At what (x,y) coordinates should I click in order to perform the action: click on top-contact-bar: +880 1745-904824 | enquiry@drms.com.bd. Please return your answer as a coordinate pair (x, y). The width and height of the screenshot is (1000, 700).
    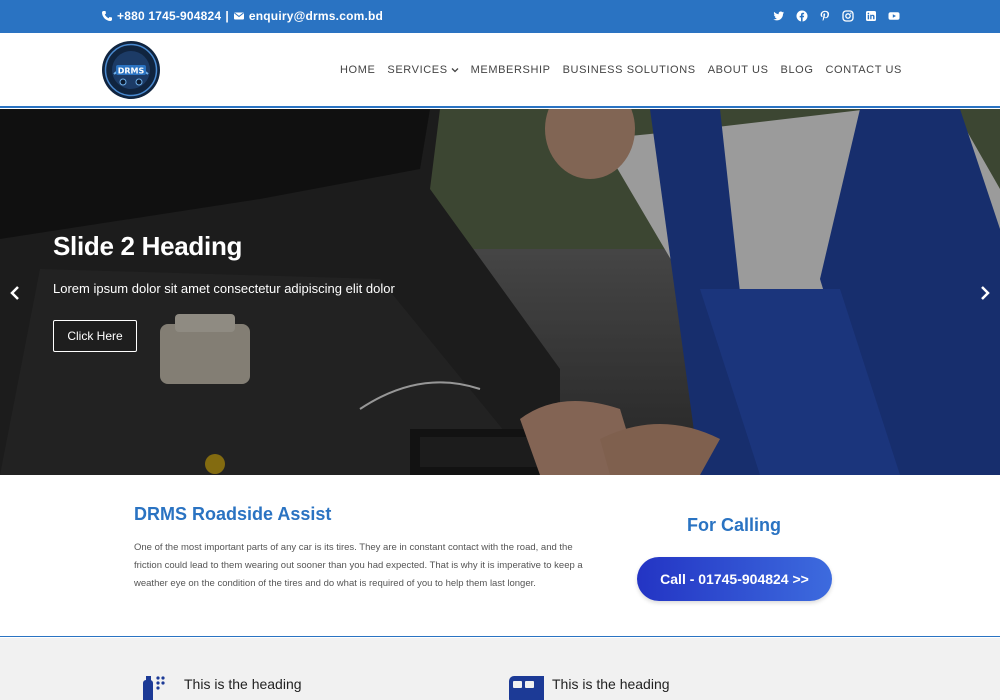
    Looking at the image, I should click on (500, 16).